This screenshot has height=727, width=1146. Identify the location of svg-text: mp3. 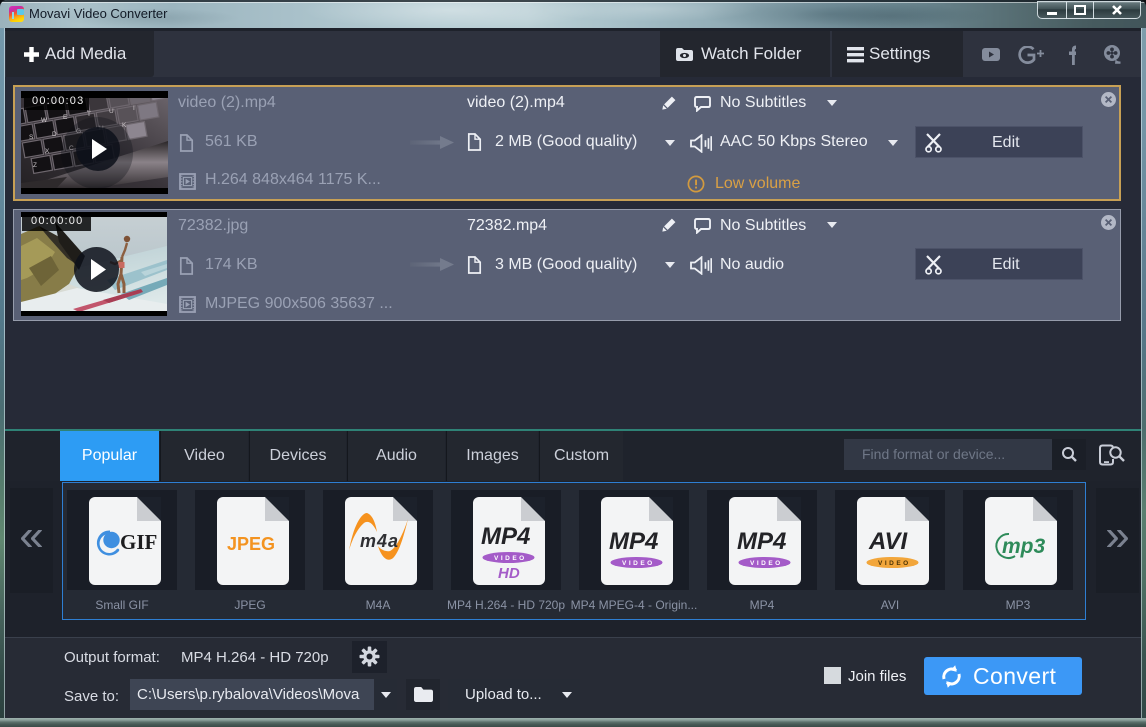
(1024, 546).